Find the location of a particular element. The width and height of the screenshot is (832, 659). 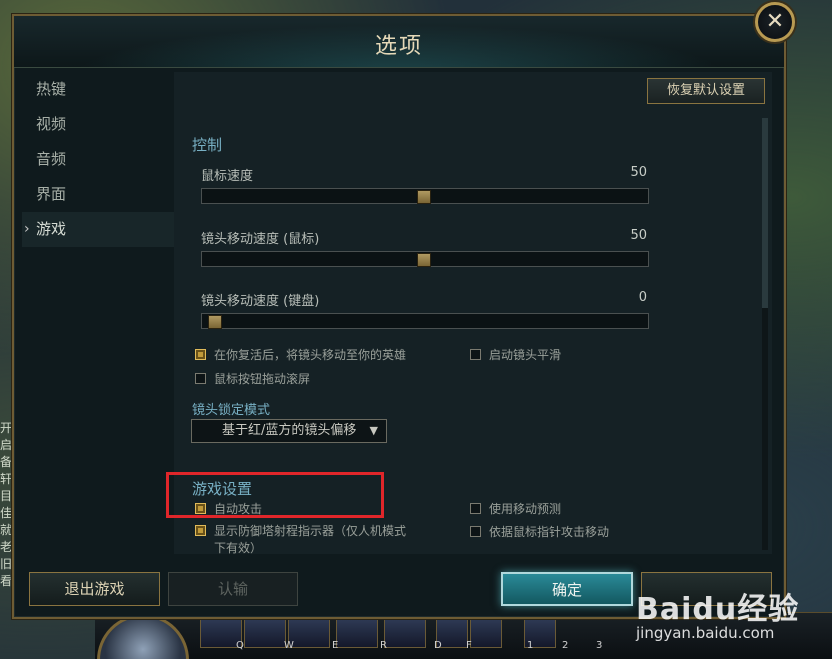

control-section-title: 控制 is located at coordinates (207, 145).